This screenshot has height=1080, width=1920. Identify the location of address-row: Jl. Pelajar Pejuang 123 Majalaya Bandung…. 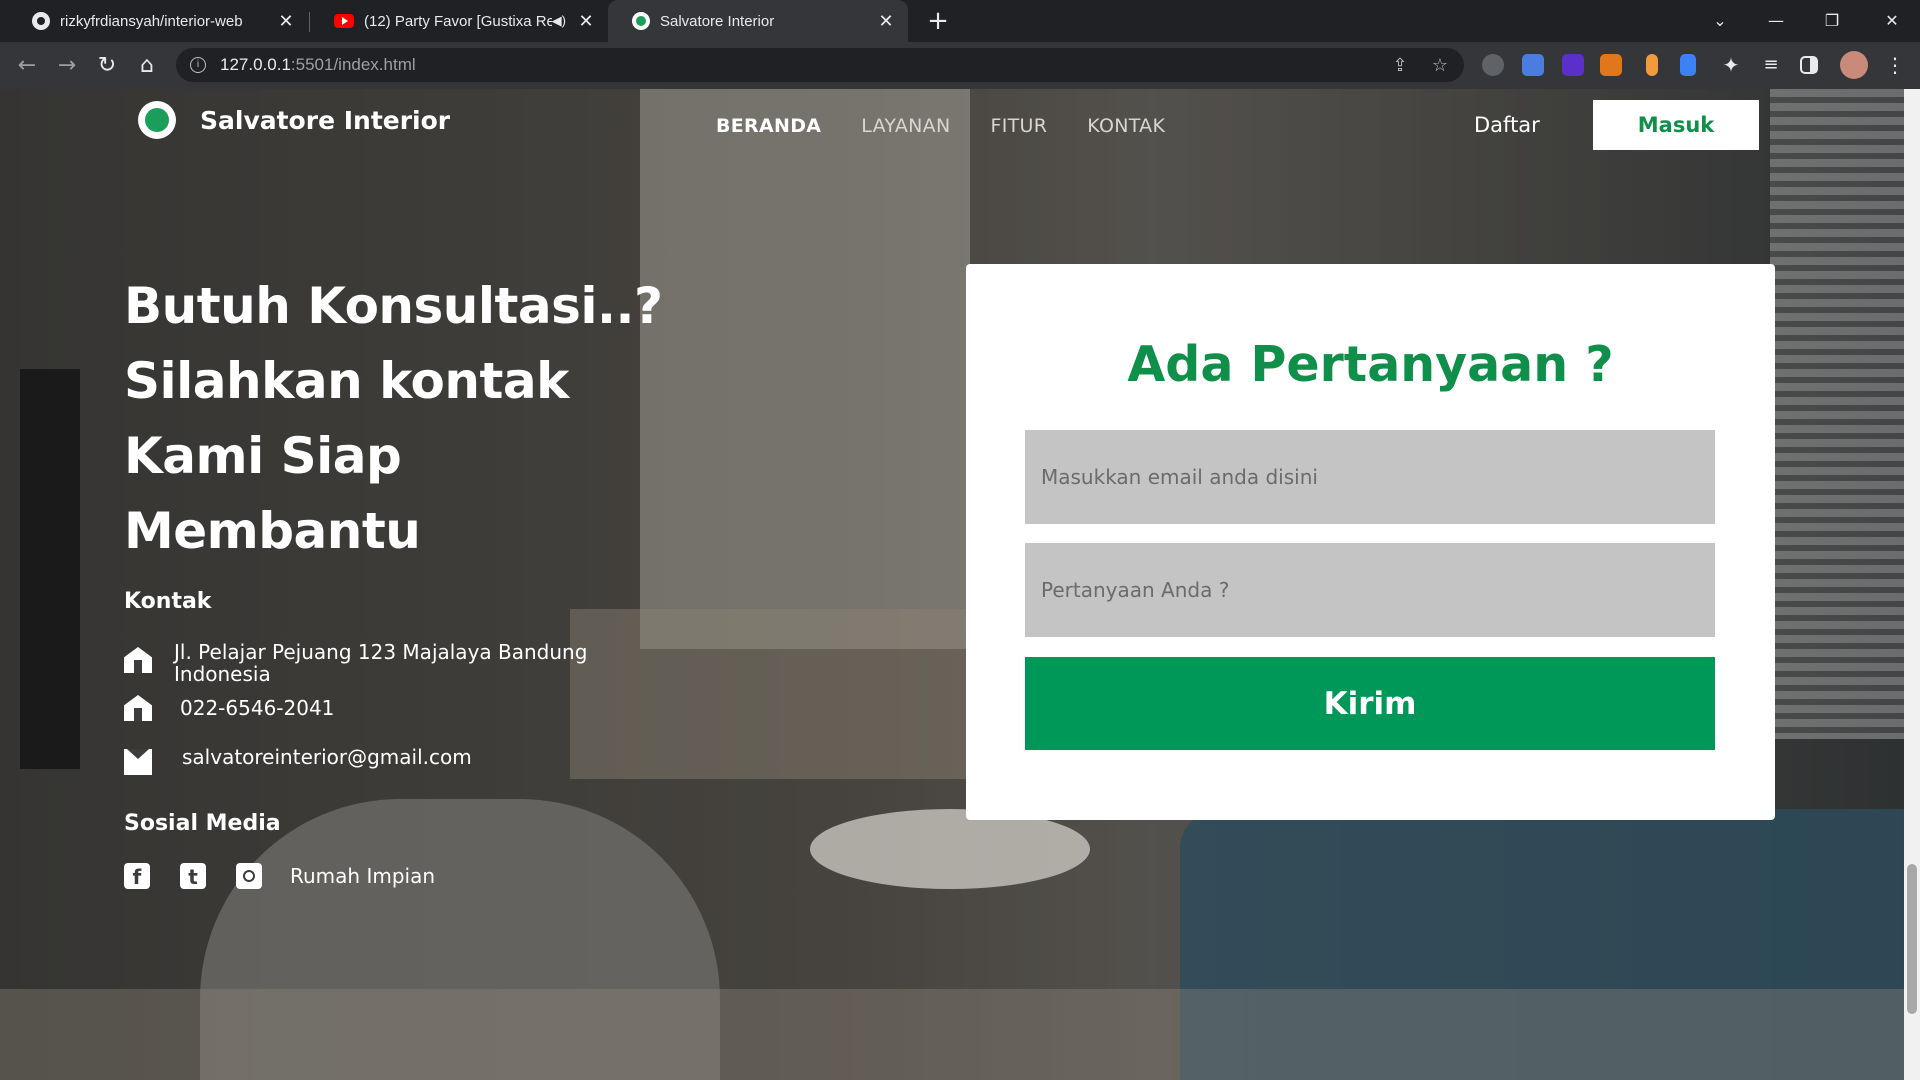
(355, 663).